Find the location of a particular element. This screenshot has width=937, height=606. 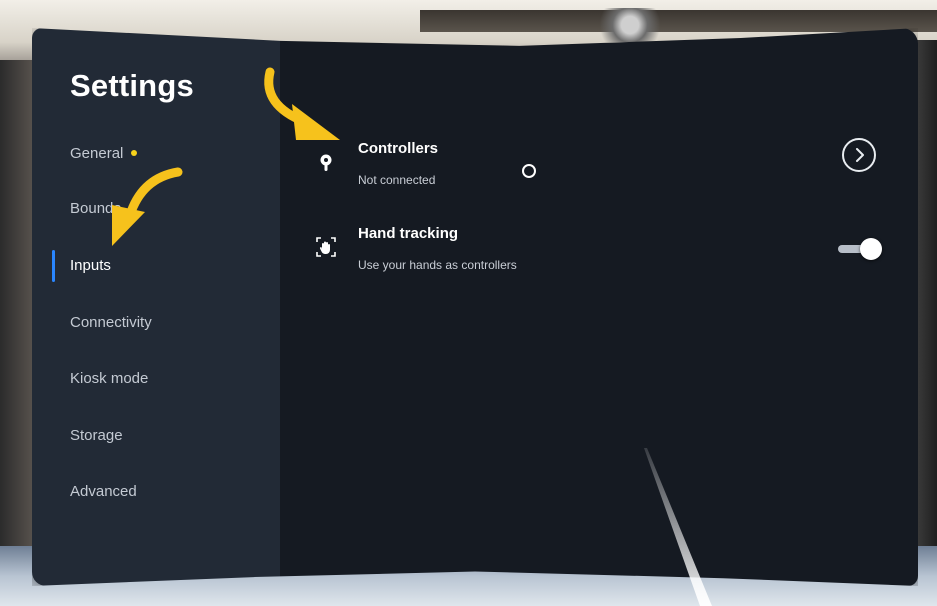

controllers-open-button is located at coordinates (859, 155).